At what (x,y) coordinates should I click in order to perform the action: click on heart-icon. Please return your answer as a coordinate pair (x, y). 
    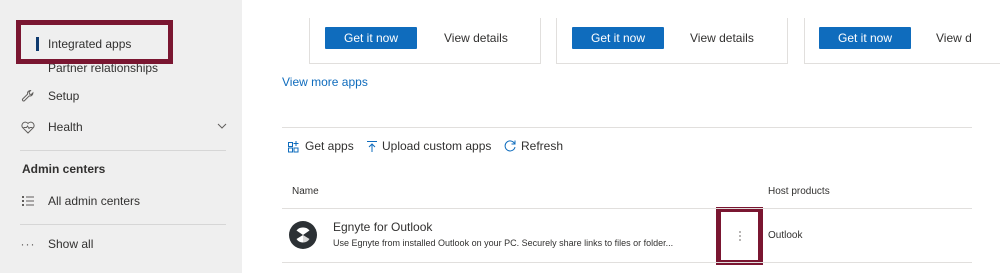
    Looking at the image, I should click on (28, 127).